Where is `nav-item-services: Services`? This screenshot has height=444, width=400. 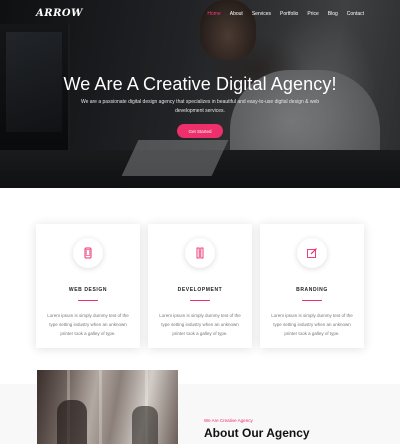 nav-item-services: Services is located at coordinates (261, 14).